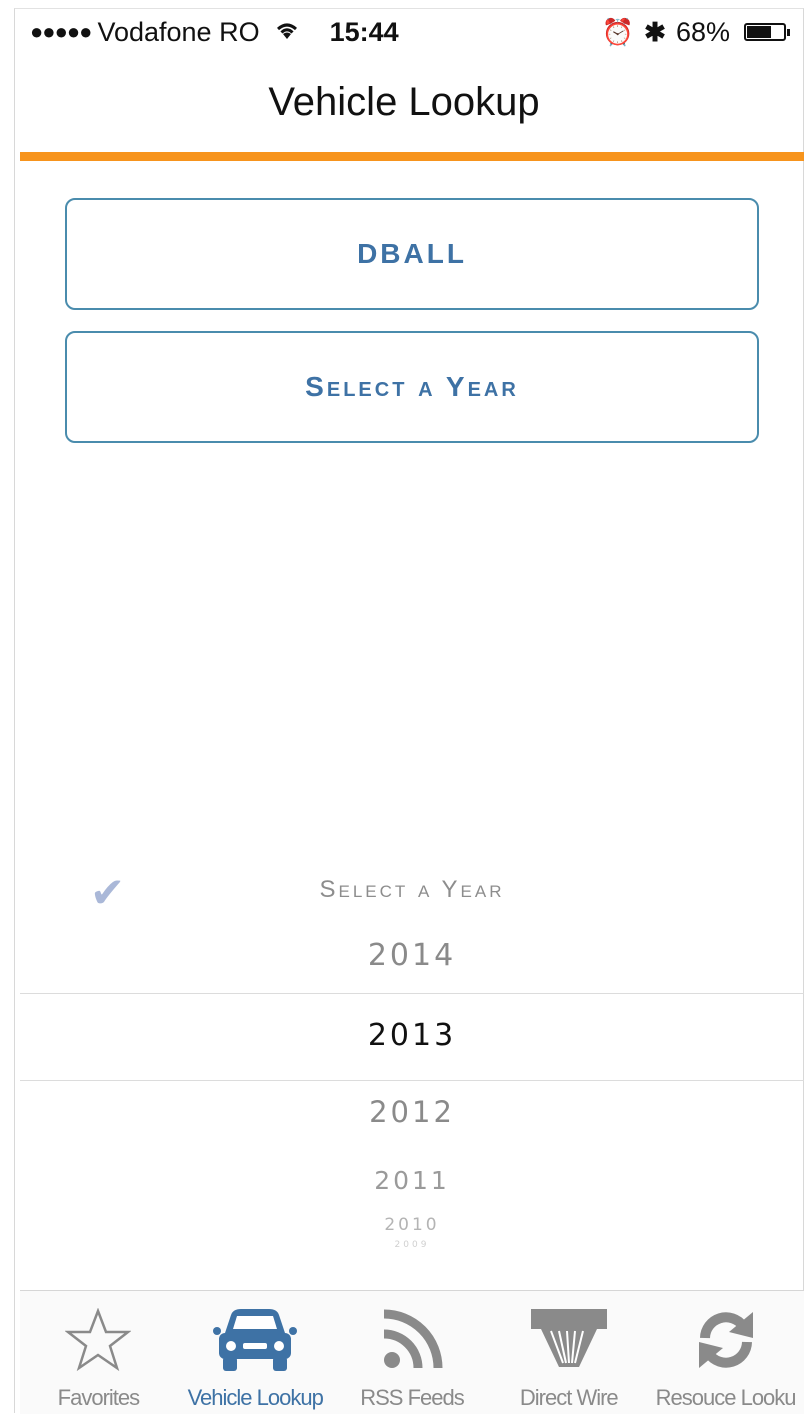  I want to click on make-button: DBALL, so click(412, 254).